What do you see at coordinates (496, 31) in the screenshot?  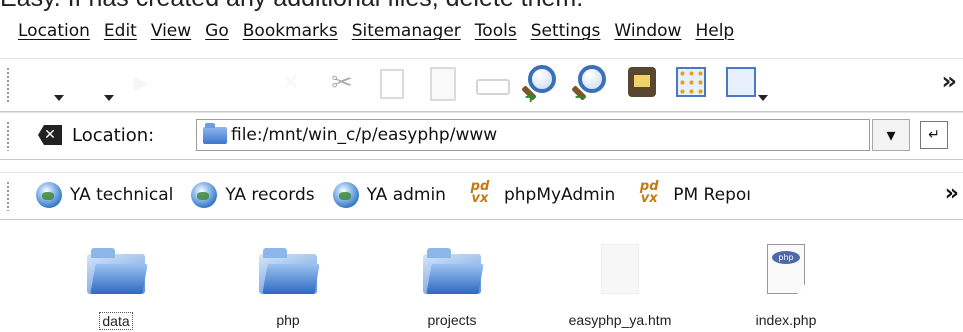 I see `menu-tools: Tools` at bounding box center [496, 31].